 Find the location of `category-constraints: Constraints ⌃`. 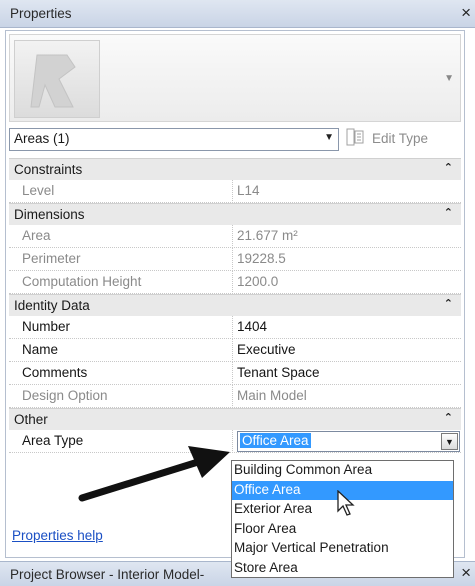

category-constraints: Constraints ⌃ is located at coordinates (235, 169).